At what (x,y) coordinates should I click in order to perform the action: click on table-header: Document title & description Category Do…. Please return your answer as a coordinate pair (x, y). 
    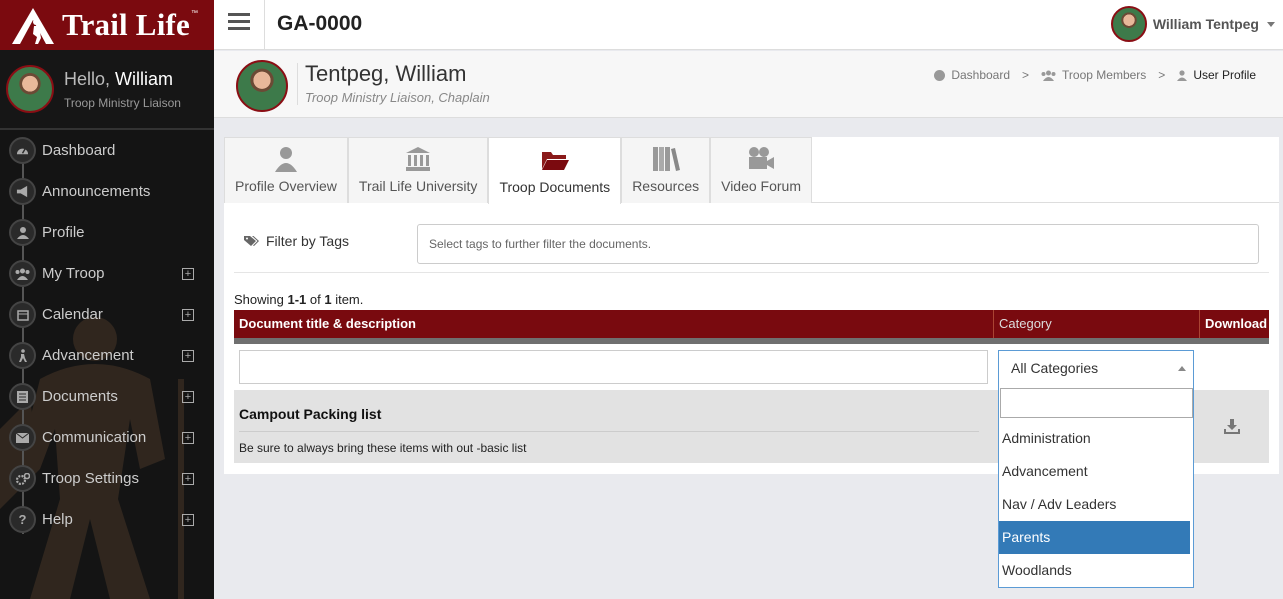
    Looking at the image, I should click on (751, 327).